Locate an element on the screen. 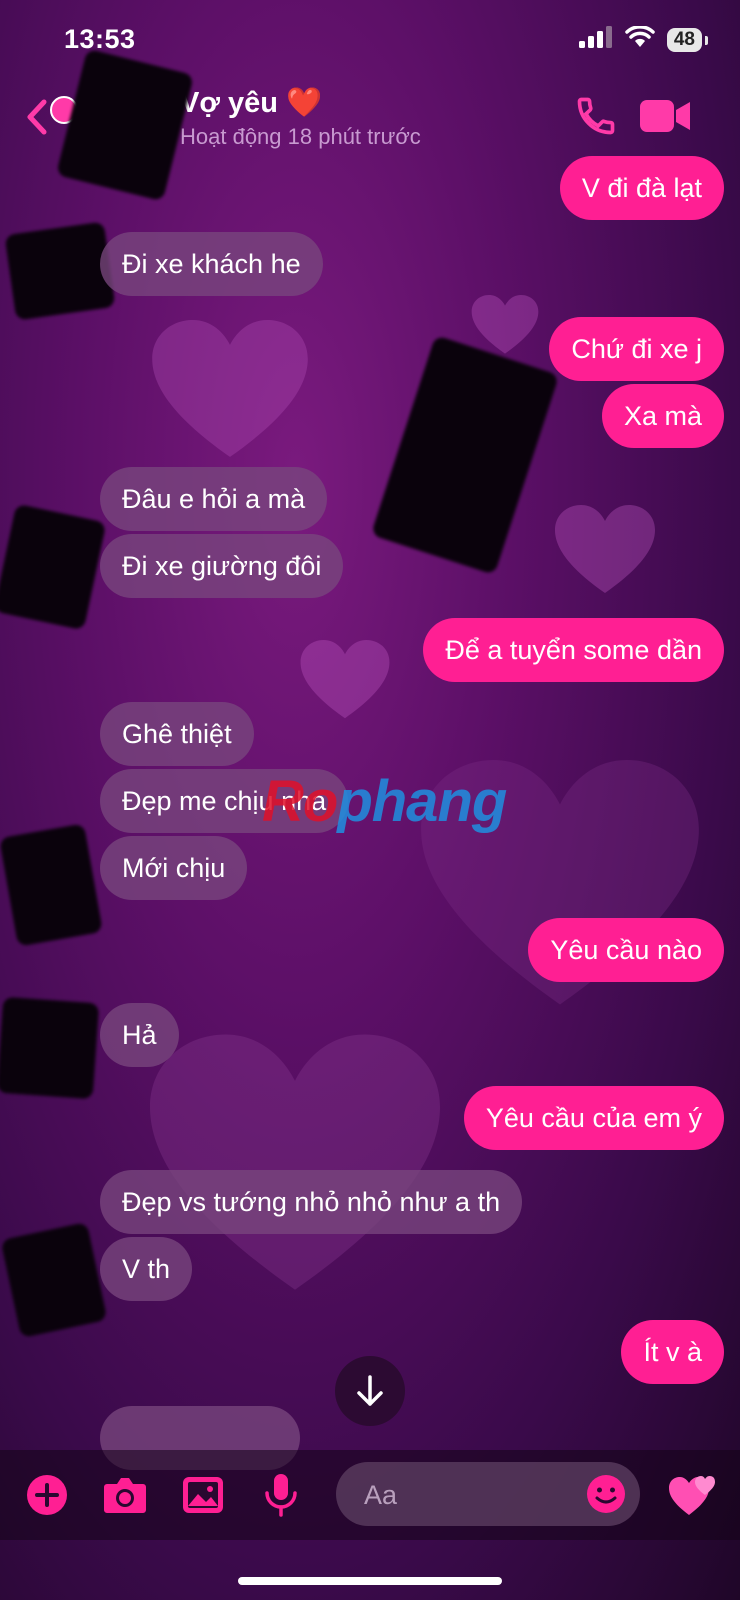 The width and height of the screenshot is (740, 1600). image-icon is located at coordinates (203, 1495).